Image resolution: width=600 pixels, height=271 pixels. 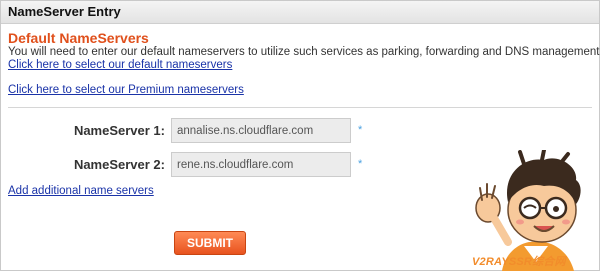 What do you see at coordinates (261, 130) in the screenshot?
I see `nameserver-1-input` at bounding box center [261, 130].